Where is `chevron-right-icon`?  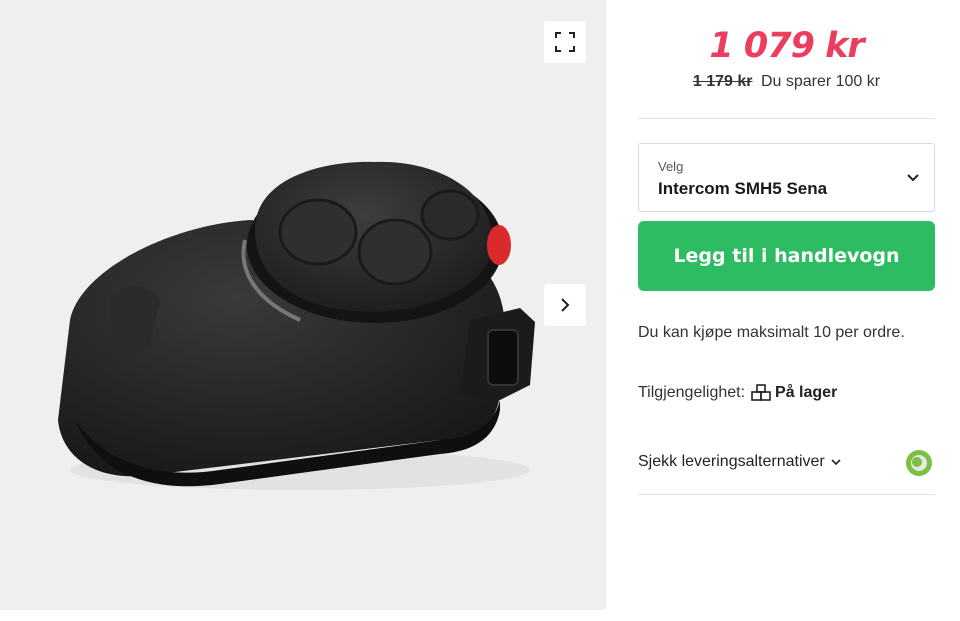
chevron-right-icon is located at coordinates (565, 305).